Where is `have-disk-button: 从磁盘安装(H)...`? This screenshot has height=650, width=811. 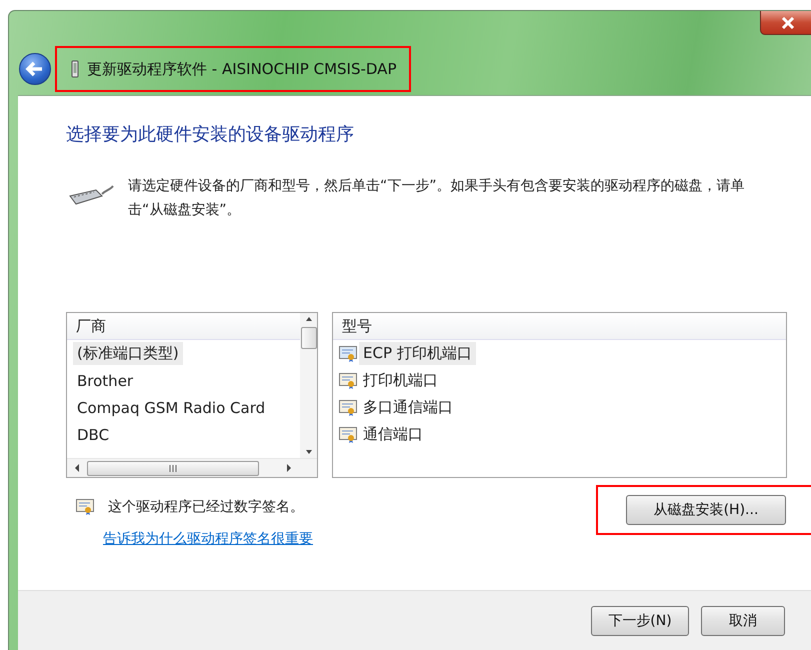 have-disk-button: 从磁盘安装(H)... is located at coordinates (706, 510).